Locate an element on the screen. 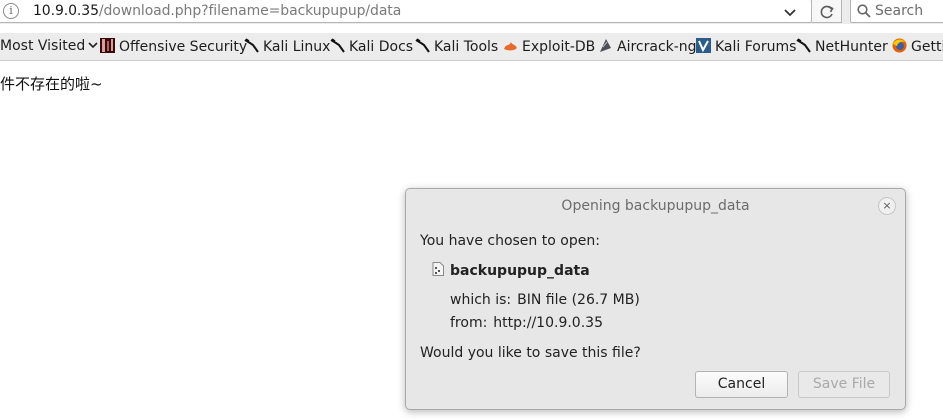 The width and height of the screenshot is (943, 420). bookmark-aircrack-ng: Aircrack-ng is located at coordinates (647, 46).